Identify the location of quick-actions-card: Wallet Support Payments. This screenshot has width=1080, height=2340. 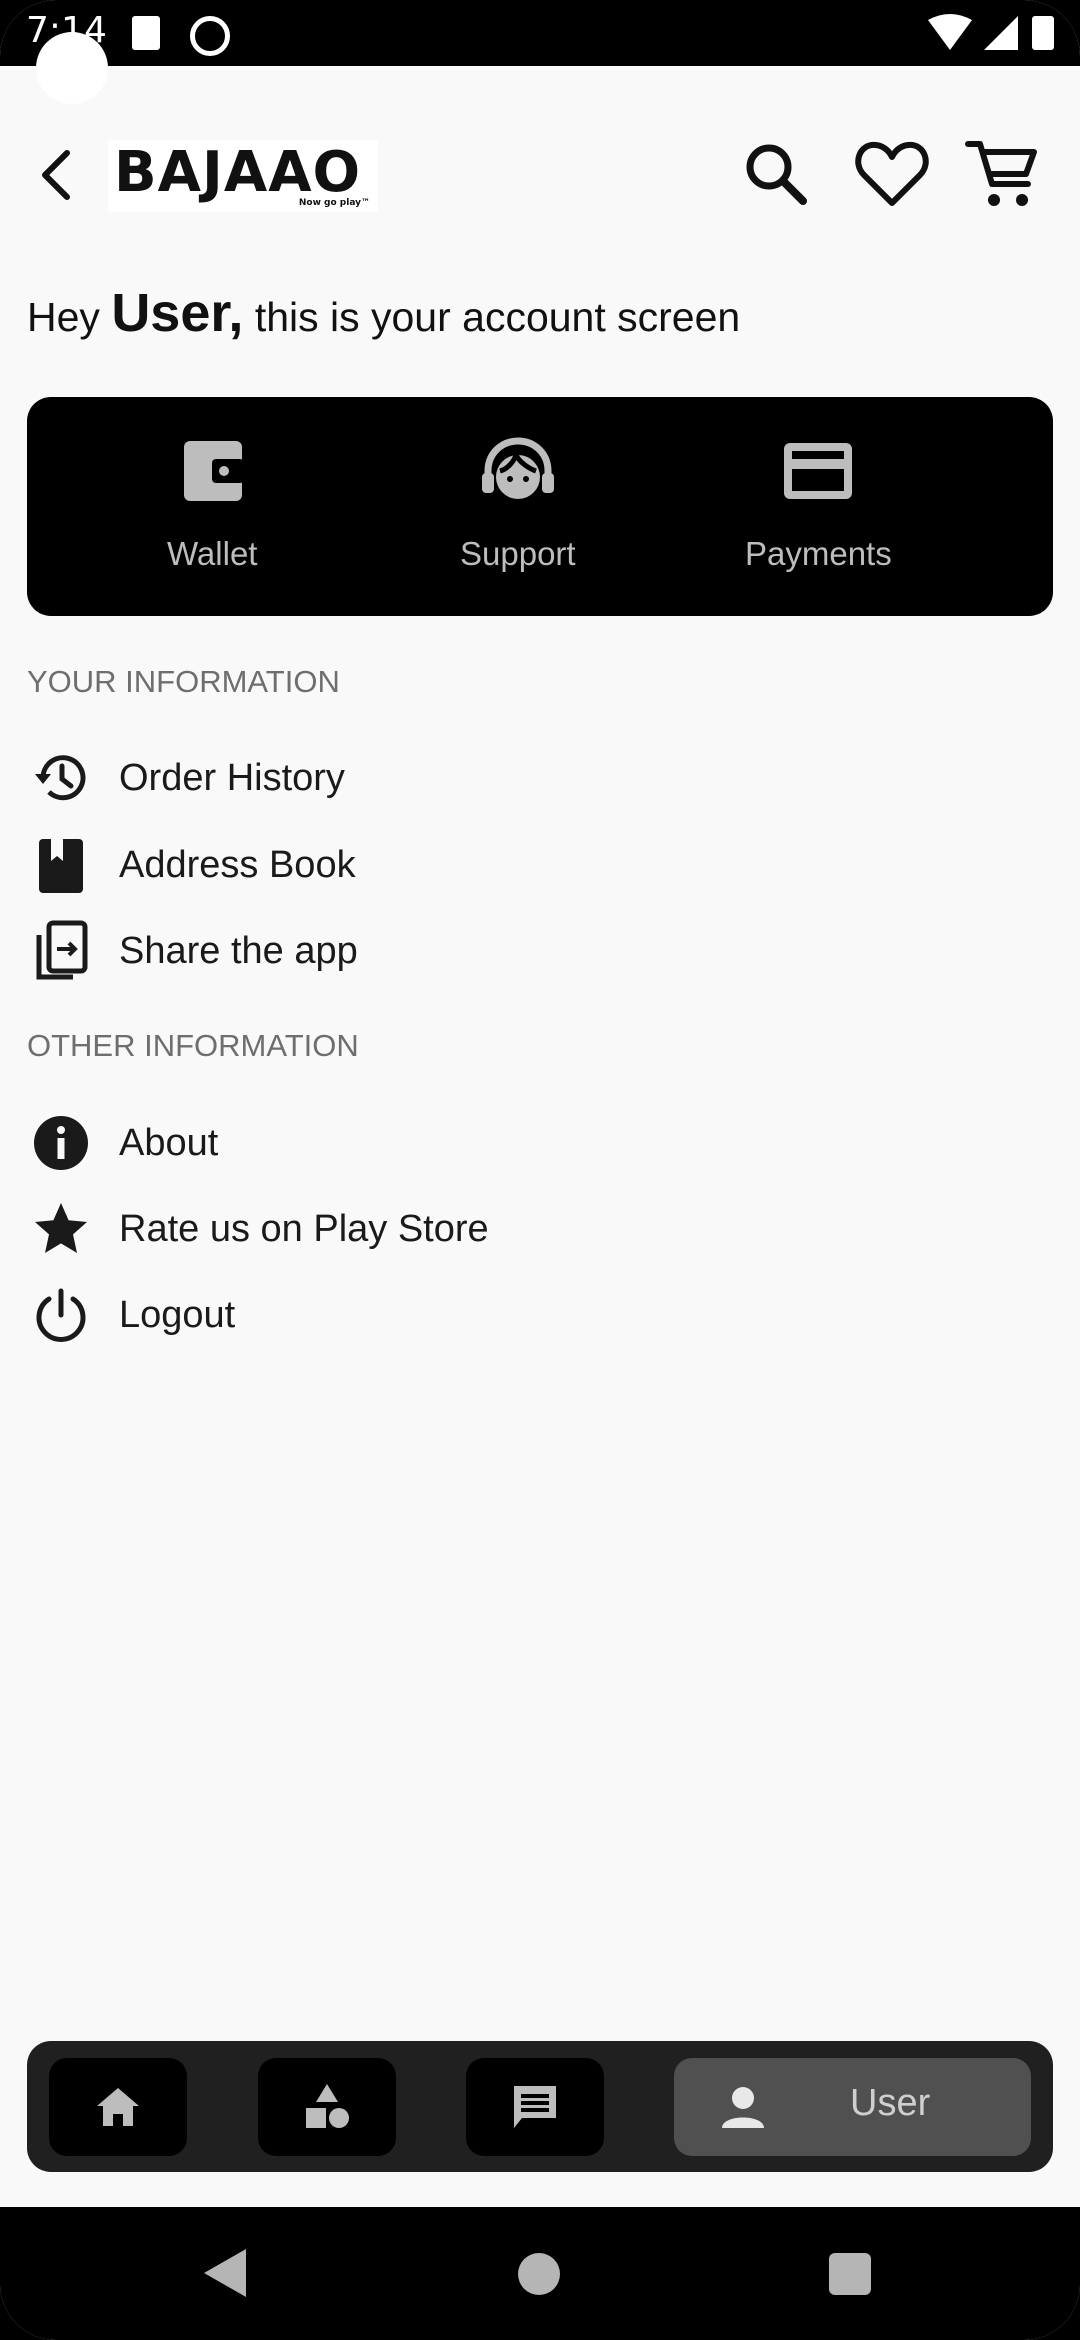
(540, 506).